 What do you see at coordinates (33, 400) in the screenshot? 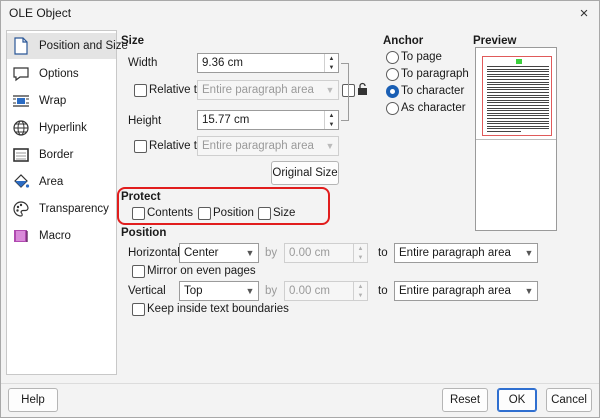
I see `help-button: Help` at bounding box center [33, 400].